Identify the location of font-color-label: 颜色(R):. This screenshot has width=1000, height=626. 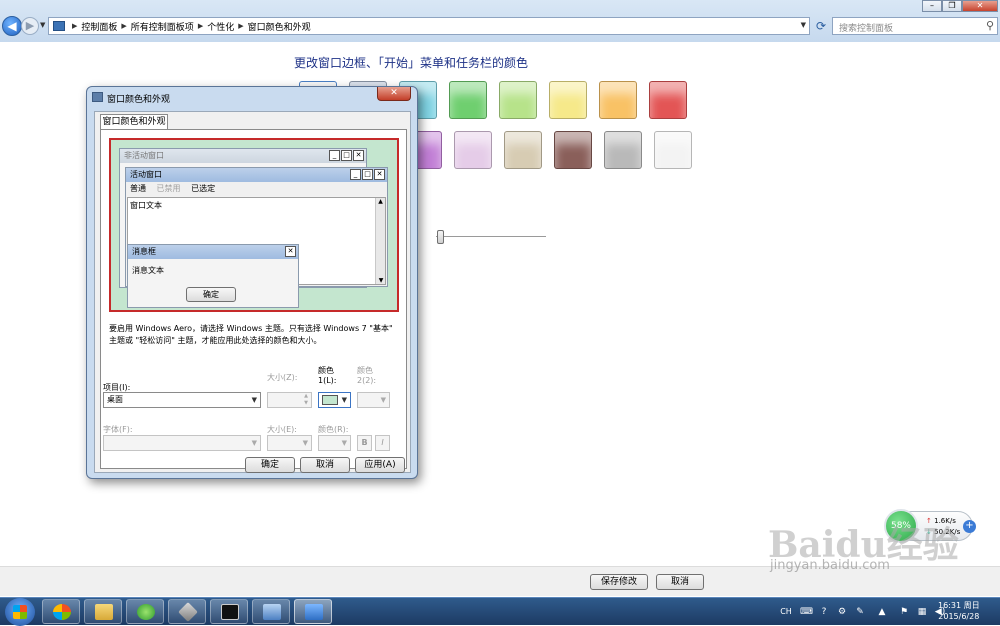
(333, 429).